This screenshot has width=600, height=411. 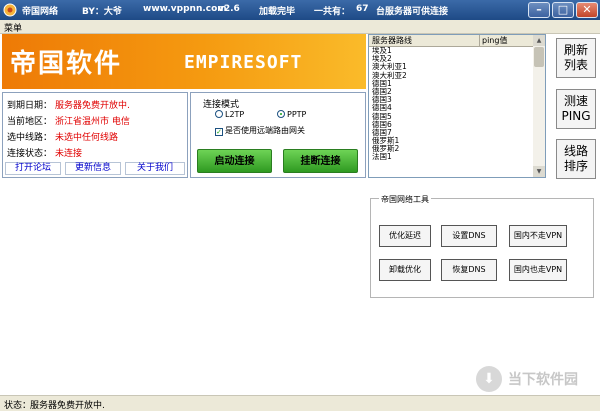 What do you see at coordinates (10, 10) in the screenshot?
I see `app-logo-icon` at bounding box center [10, 10].